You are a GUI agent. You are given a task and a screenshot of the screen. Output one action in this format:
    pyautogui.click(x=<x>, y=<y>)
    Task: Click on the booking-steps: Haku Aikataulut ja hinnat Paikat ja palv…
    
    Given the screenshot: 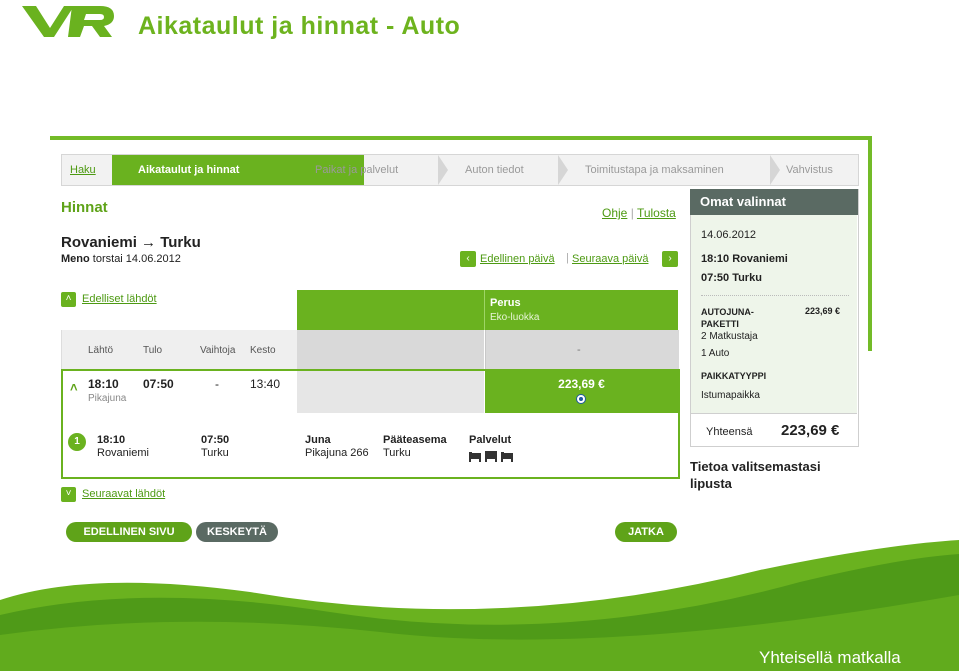 What is the action you would take?
    pyautogui.click(x=460, y=170)
    